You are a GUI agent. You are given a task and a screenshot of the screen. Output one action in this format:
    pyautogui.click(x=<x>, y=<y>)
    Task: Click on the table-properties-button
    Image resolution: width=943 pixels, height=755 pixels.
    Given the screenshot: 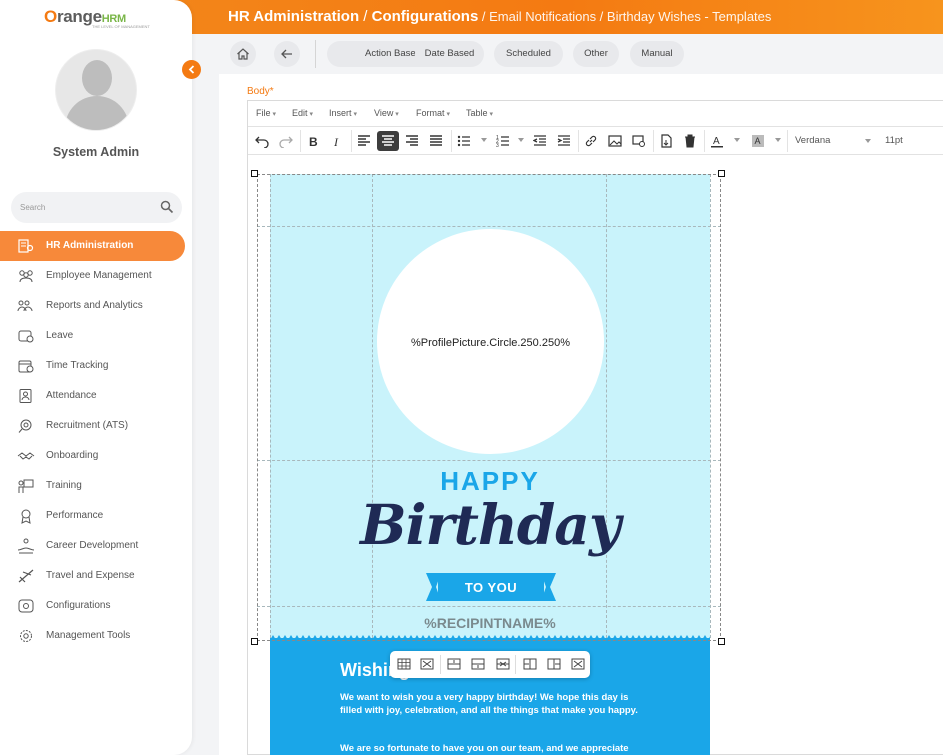 What is the action you would take?
    pyautogui.click(x=404, y=664)
    